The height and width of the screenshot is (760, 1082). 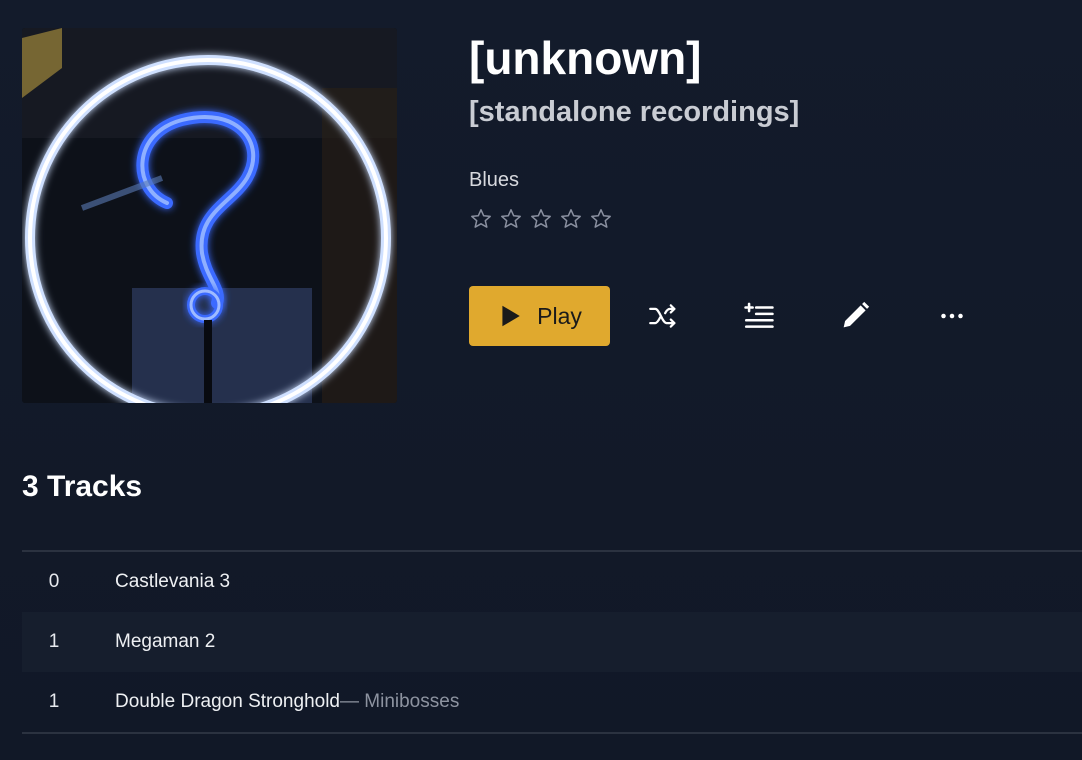 I want to click on track-row: 1 Megaman 2, so click(x=552, y=642).